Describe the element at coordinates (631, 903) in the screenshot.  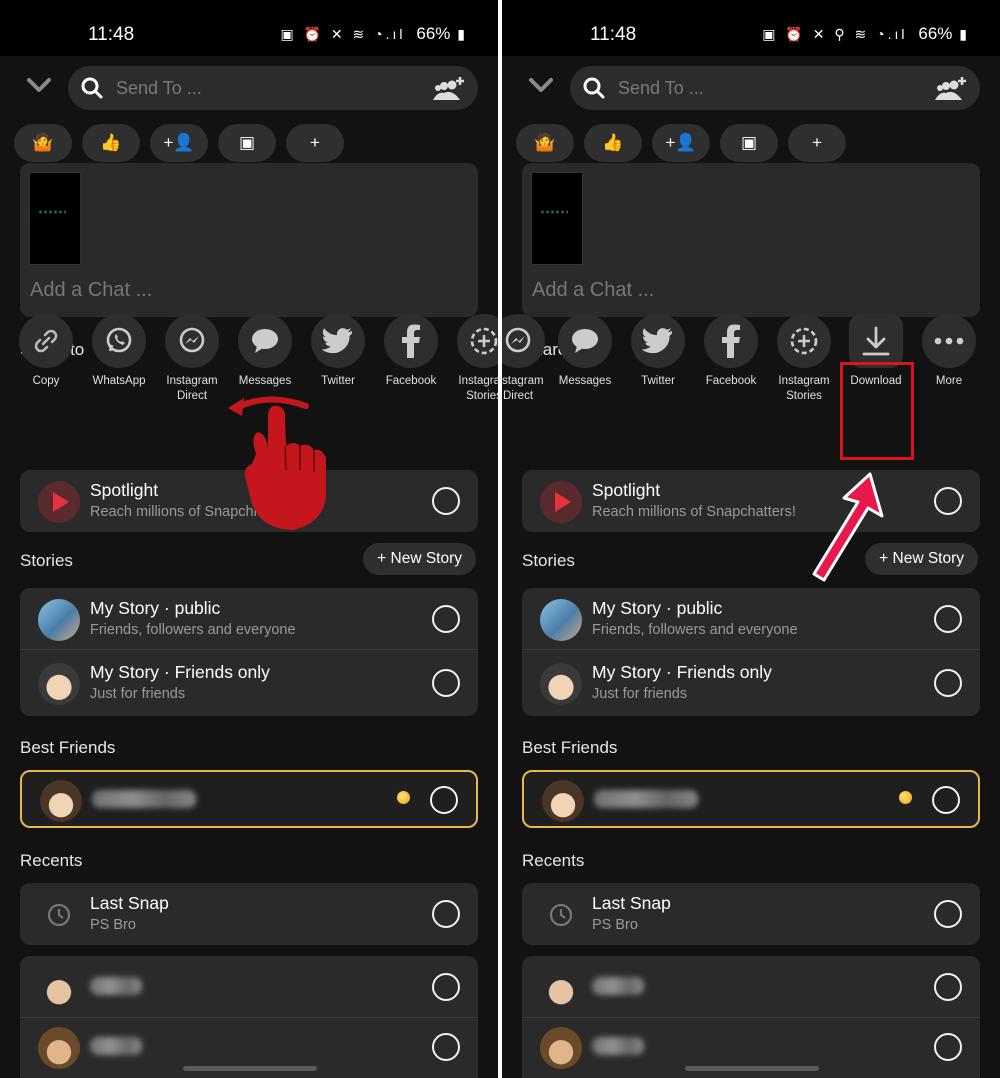
I see `recent-title: Last Snap` at that location.